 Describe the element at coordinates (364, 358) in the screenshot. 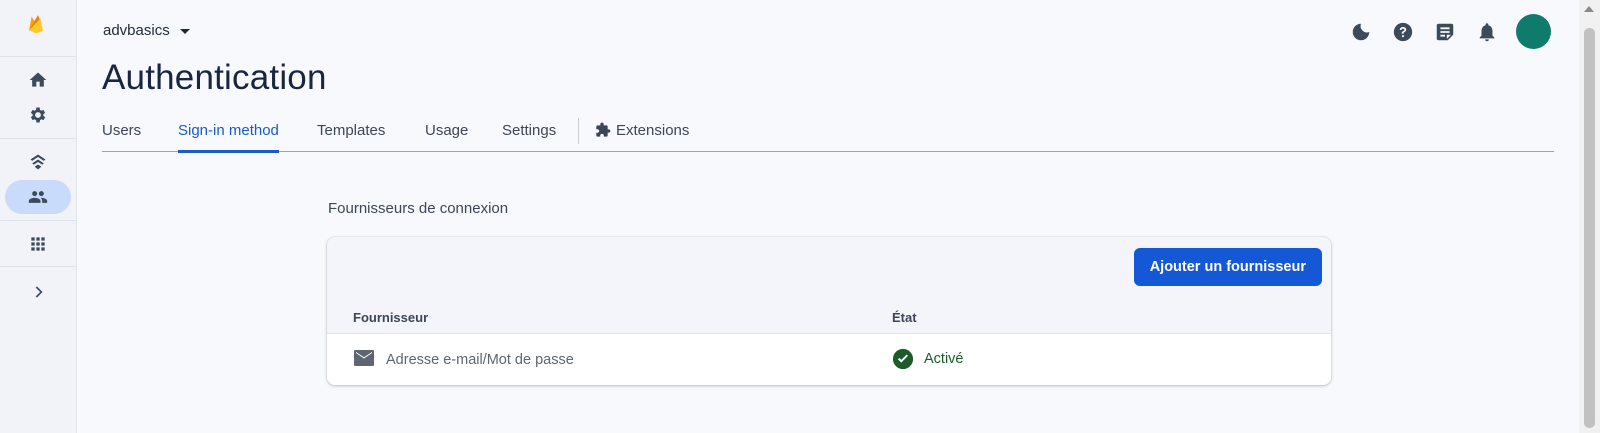

I see `mail-icon` at that location.